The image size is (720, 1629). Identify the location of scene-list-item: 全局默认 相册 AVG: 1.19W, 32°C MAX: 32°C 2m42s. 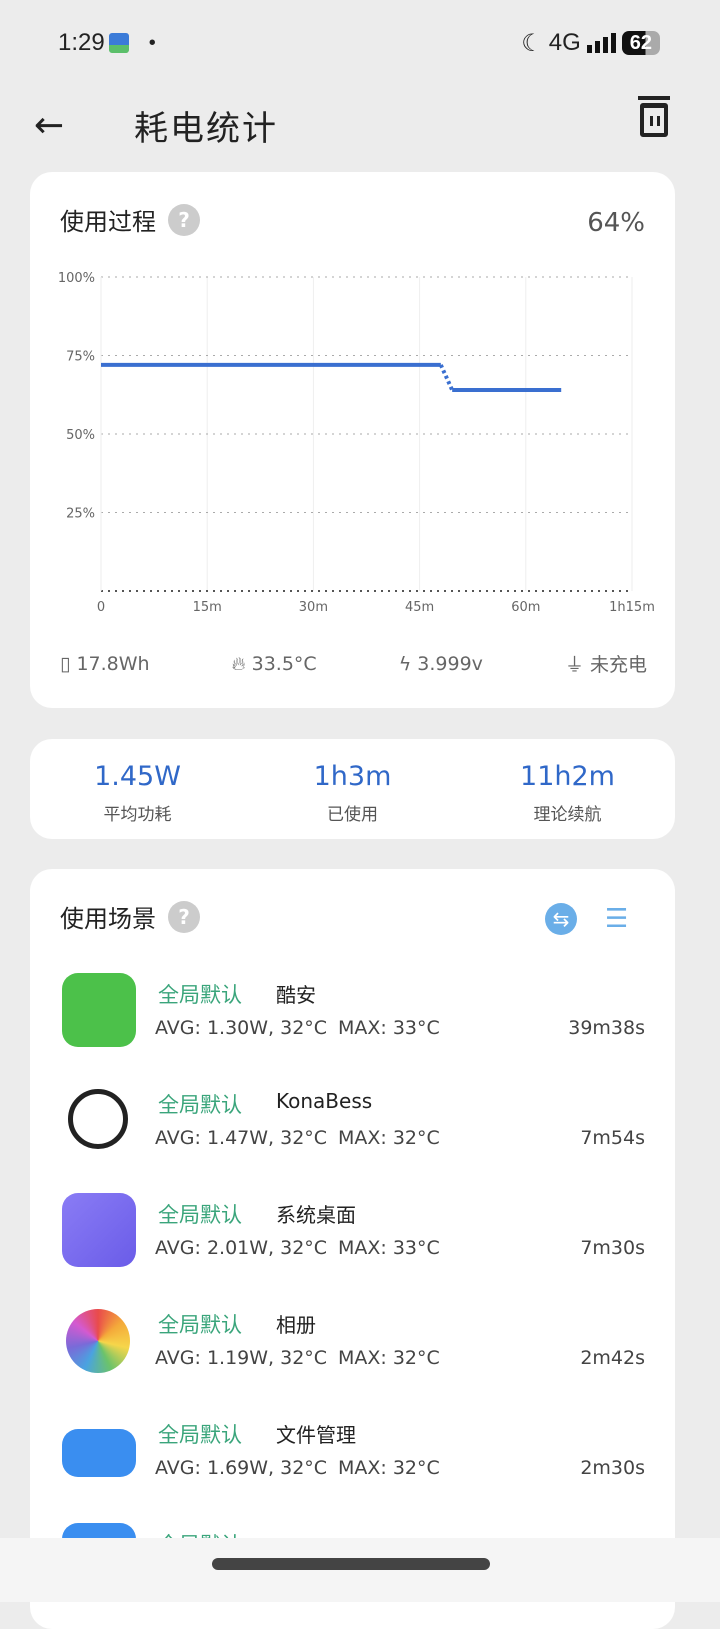
(352, 1341).